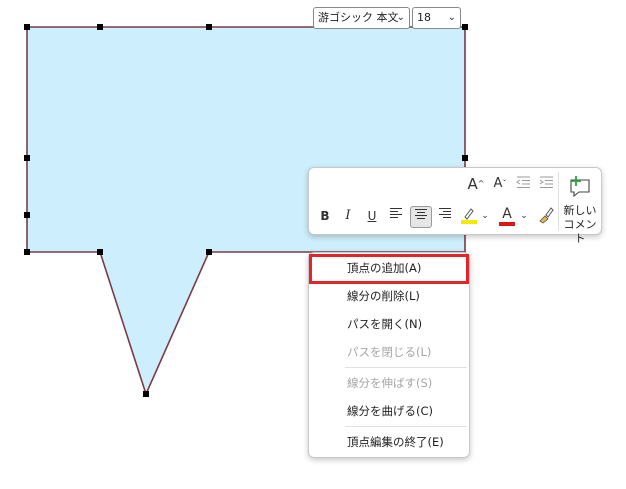 The width and height of the screenshot is (626, 489). What do you see at coordinates (580, 231) in the screenshot?
I see `new-comment-label-2: コメント` at bounding box center [580, 231].